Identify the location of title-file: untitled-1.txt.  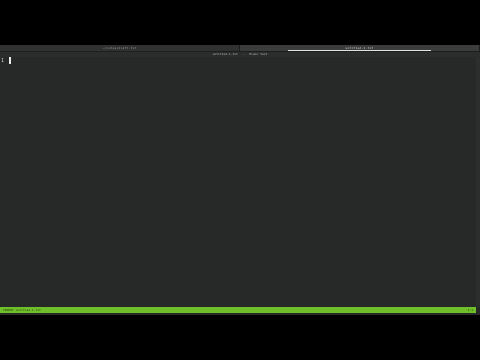
(225, 54).